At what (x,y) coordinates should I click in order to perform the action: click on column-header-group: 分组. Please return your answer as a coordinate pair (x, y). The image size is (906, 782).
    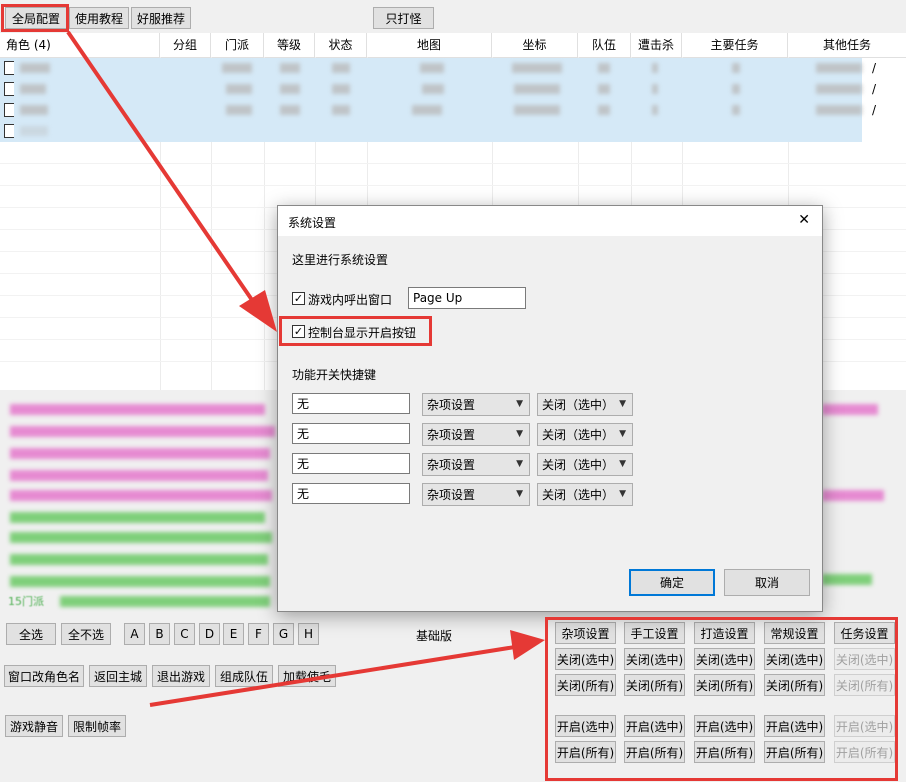
    Looking at the image, I should click on (185, 45).